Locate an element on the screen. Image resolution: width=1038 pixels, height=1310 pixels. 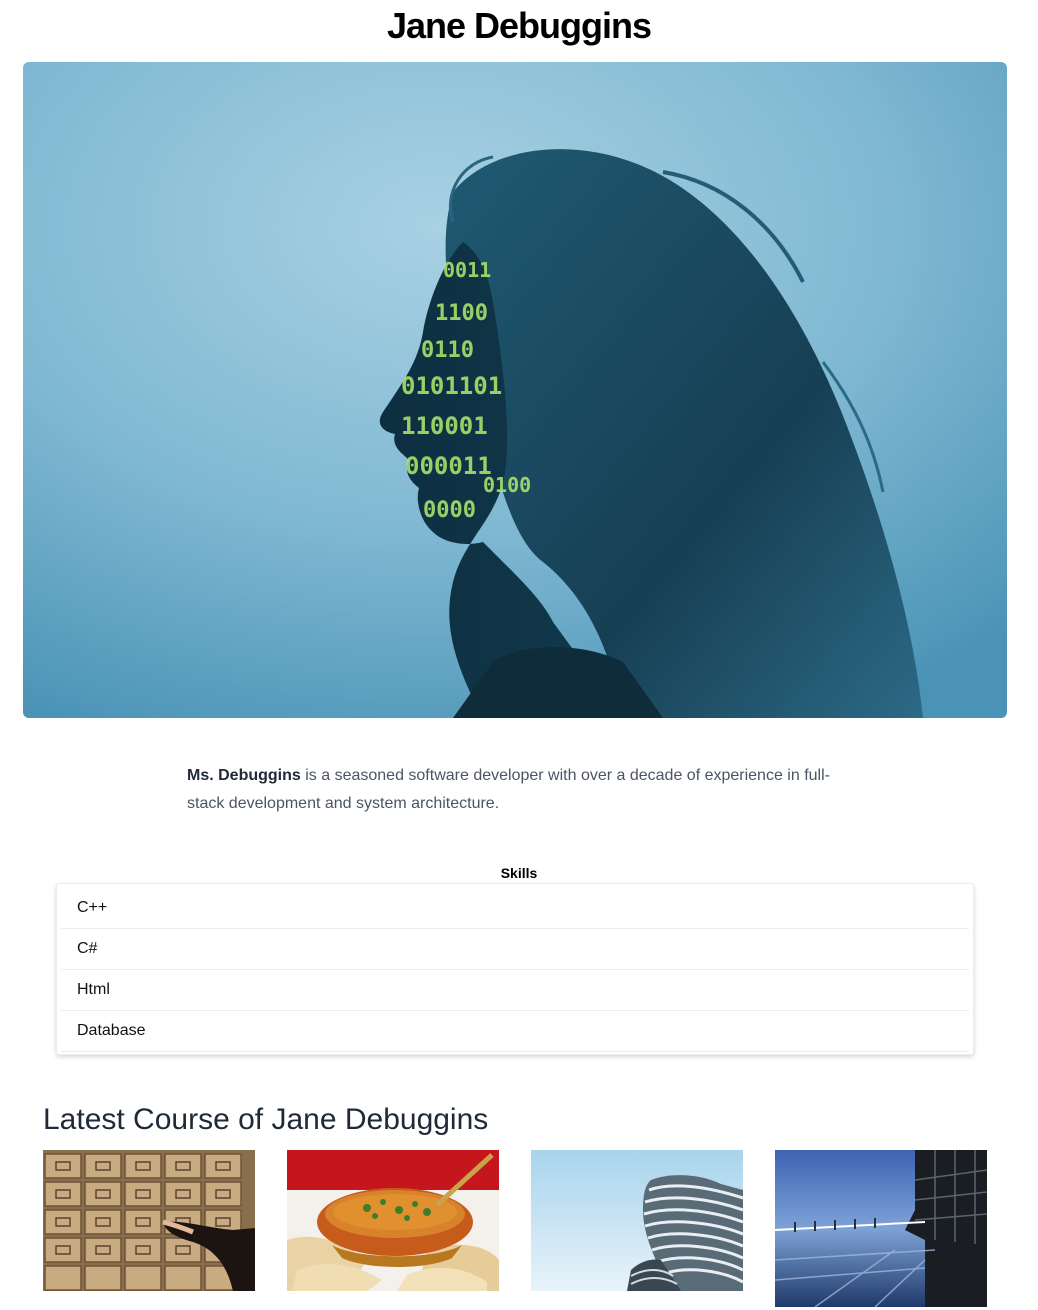
skills-list-card: C++ C# Html Database is located at coordinates (515, 969).